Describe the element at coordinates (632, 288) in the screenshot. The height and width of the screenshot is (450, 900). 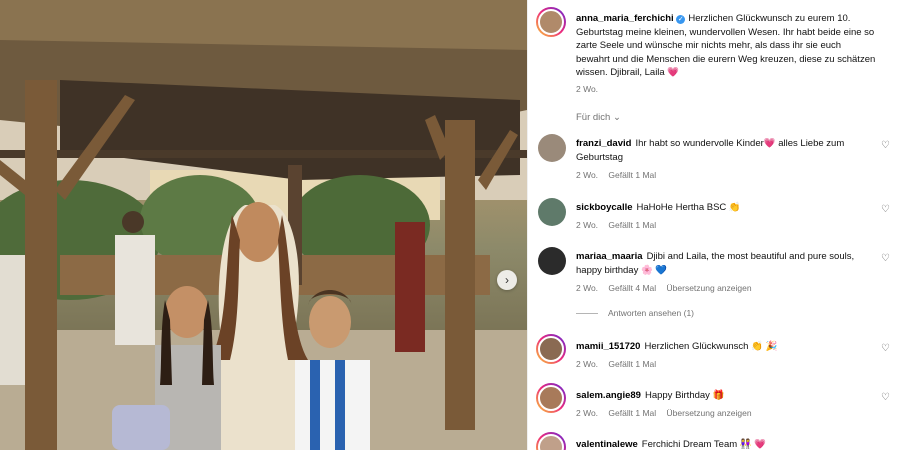
I see `like-count: Gefällt 4 Mal` at that location.